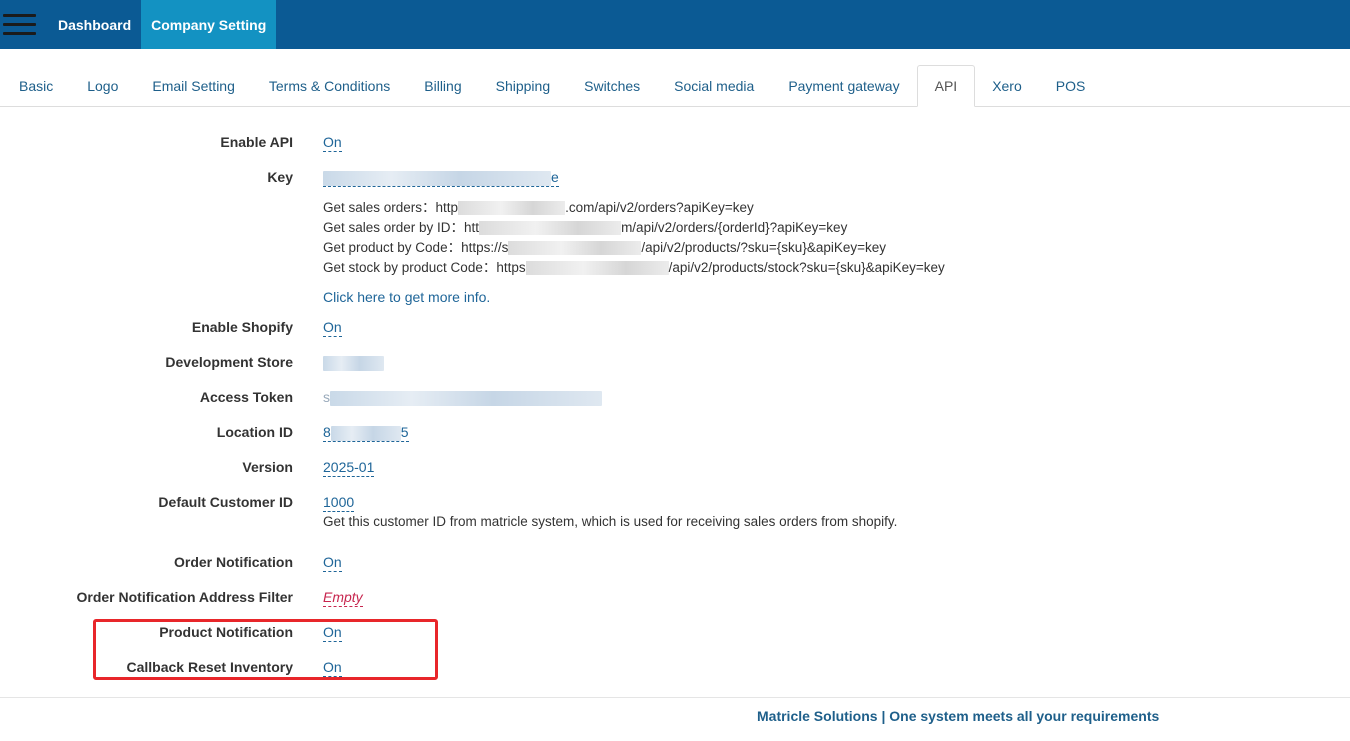  Describe the element at coordinates (946, 86) in the screenshot. I see `tab-api: API` at that location.